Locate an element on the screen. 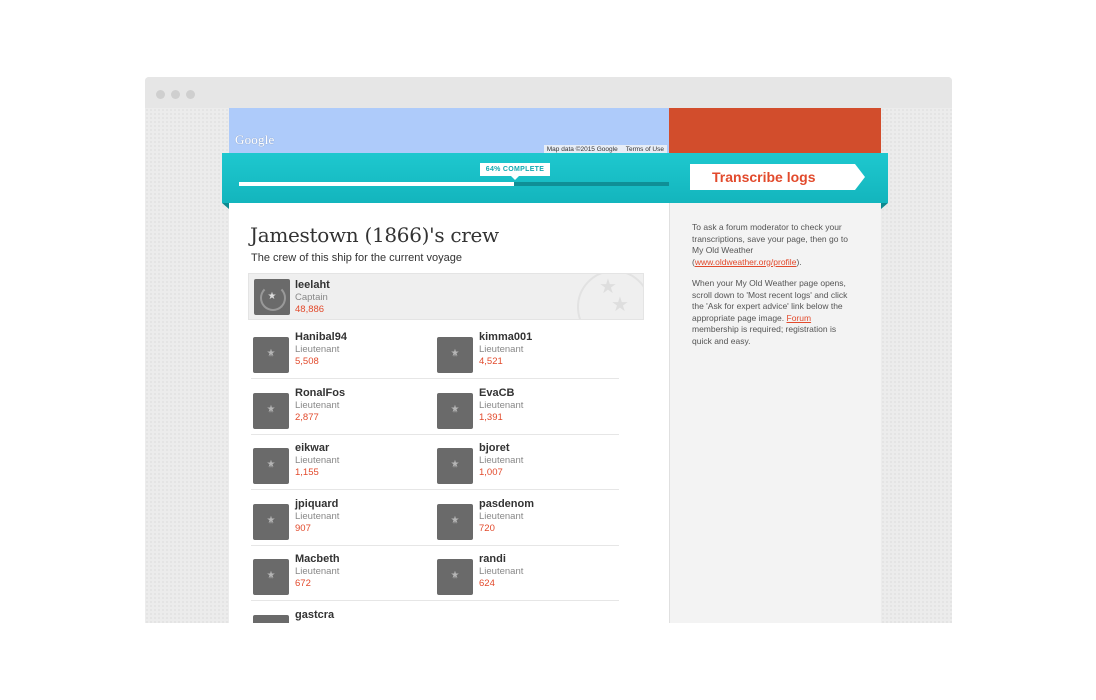  help-text: ). is located at coordinates (799, 261).